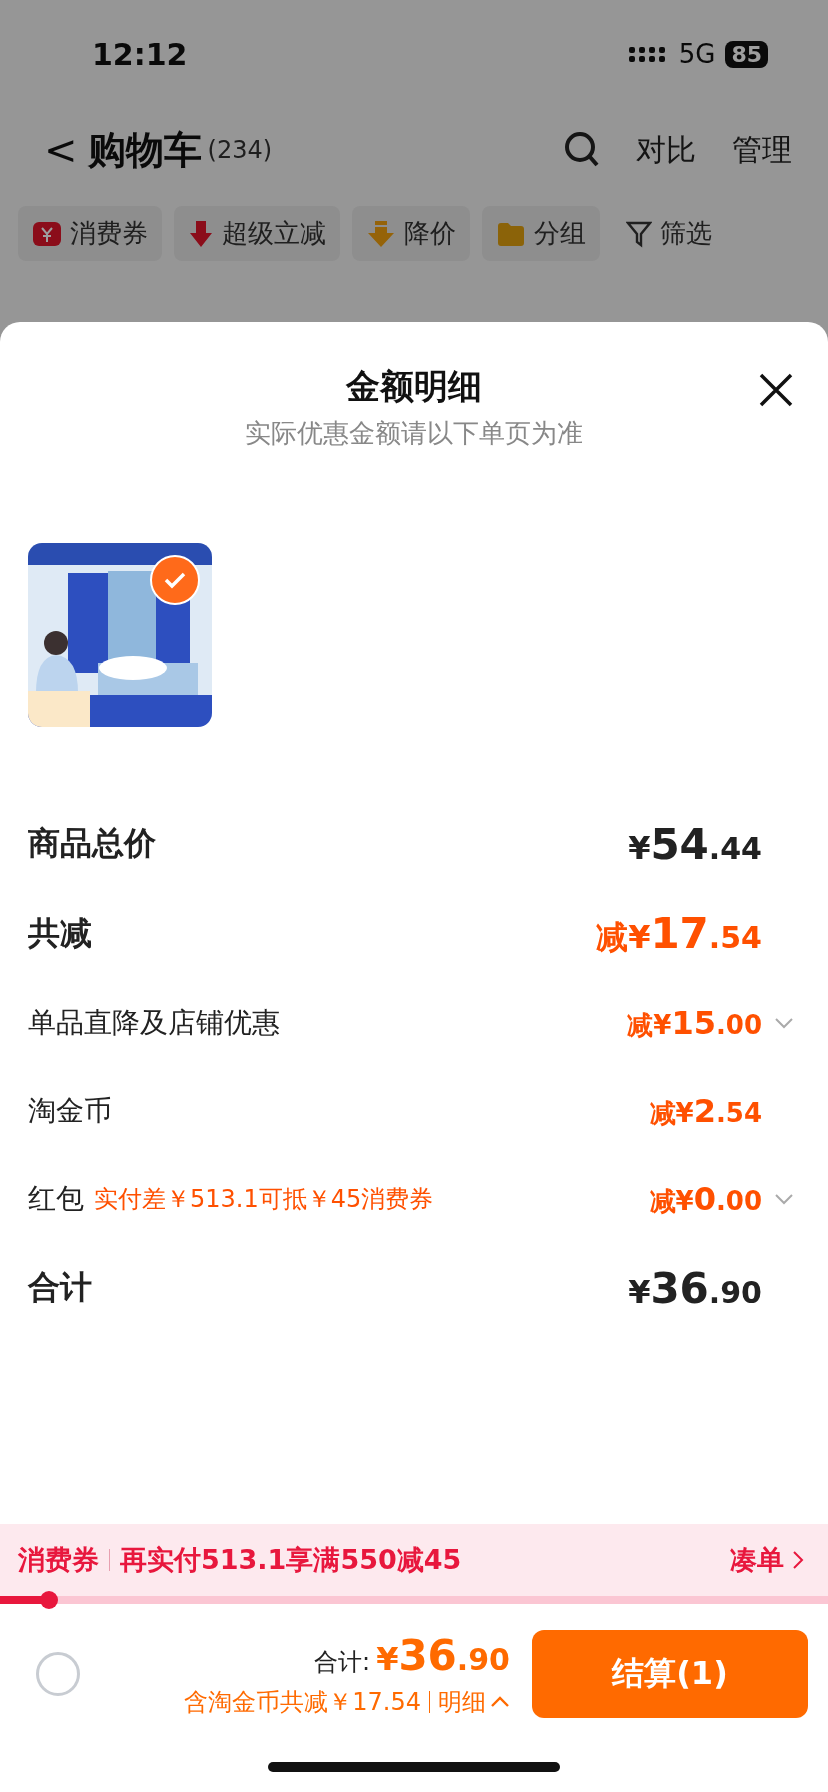 The height and width of the screenshot is (1792, 828). I want to click on amount: 减¥2.54, so click(705, 1111).